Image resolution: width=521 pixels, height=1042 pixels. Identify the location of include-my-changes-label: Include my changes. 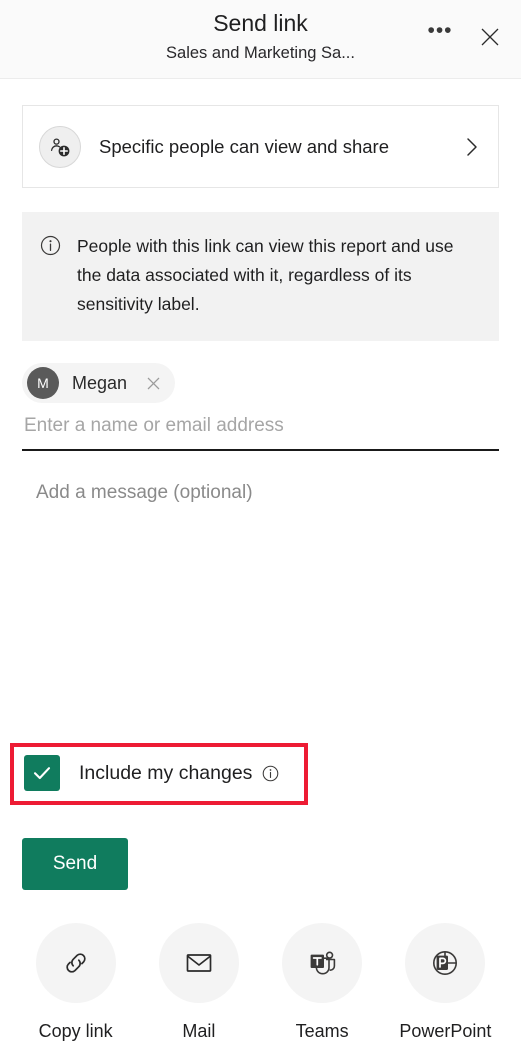
(166, 772).